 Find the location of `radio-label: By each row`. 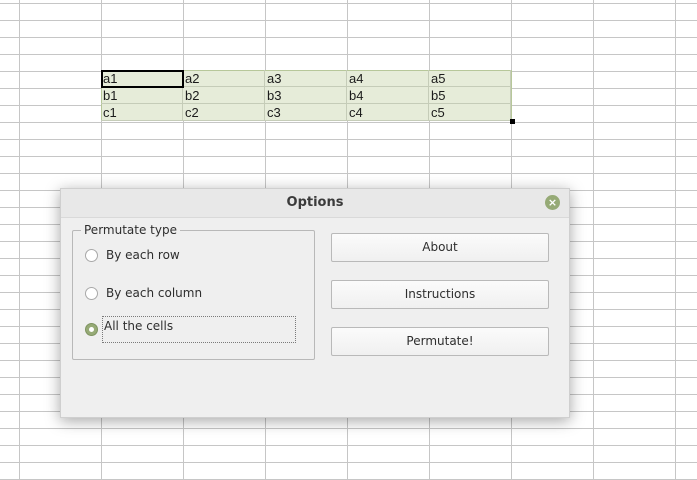

radio-label: By each row is located at coordinates (143, 255).